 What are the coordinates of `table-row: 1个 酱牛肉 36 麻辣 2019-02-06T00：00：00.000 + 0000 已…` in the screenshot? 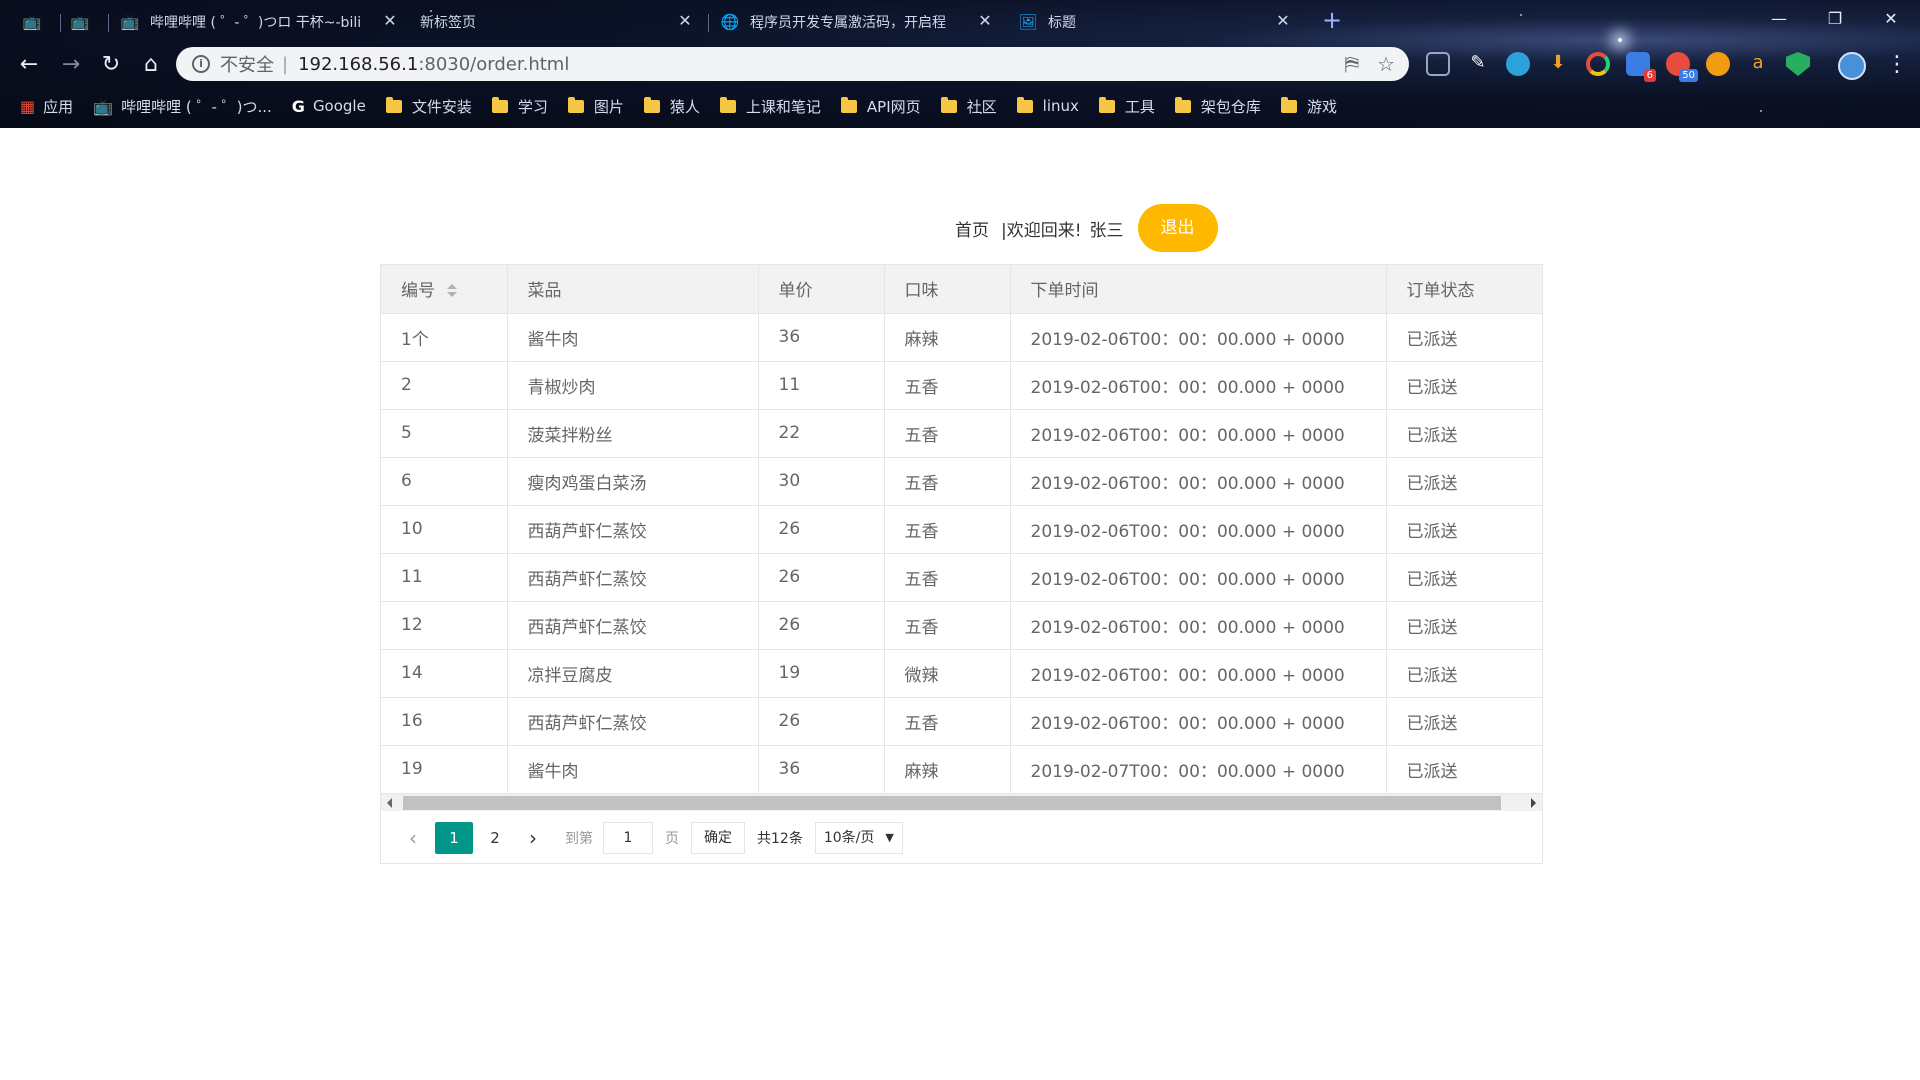 It's located at (961, 337).